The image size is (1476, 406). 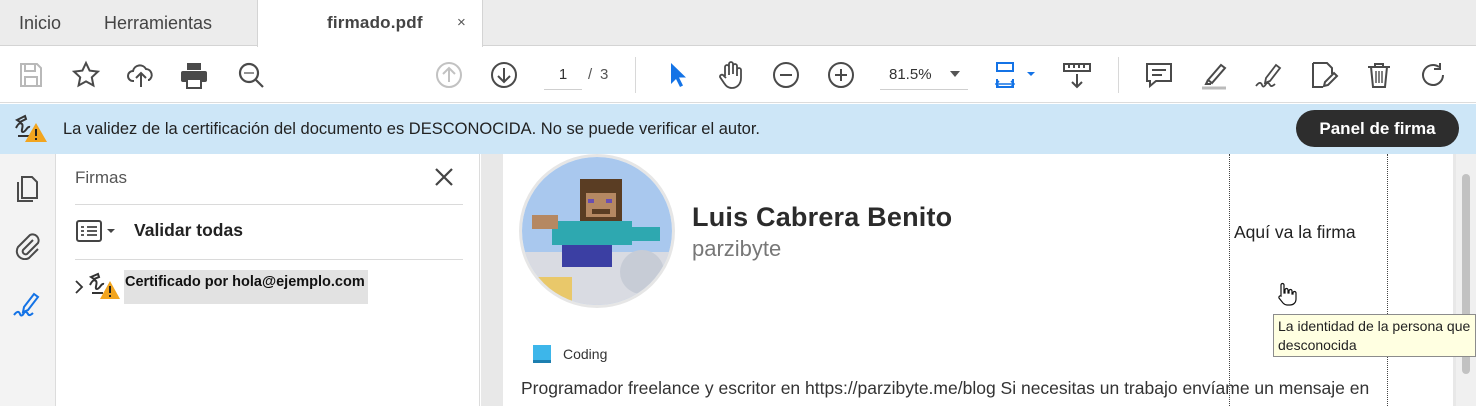 What do you see at coordinates (1324, 75) in the screenshot?
I see `edit-icon` at bounding box center [1324, 75].